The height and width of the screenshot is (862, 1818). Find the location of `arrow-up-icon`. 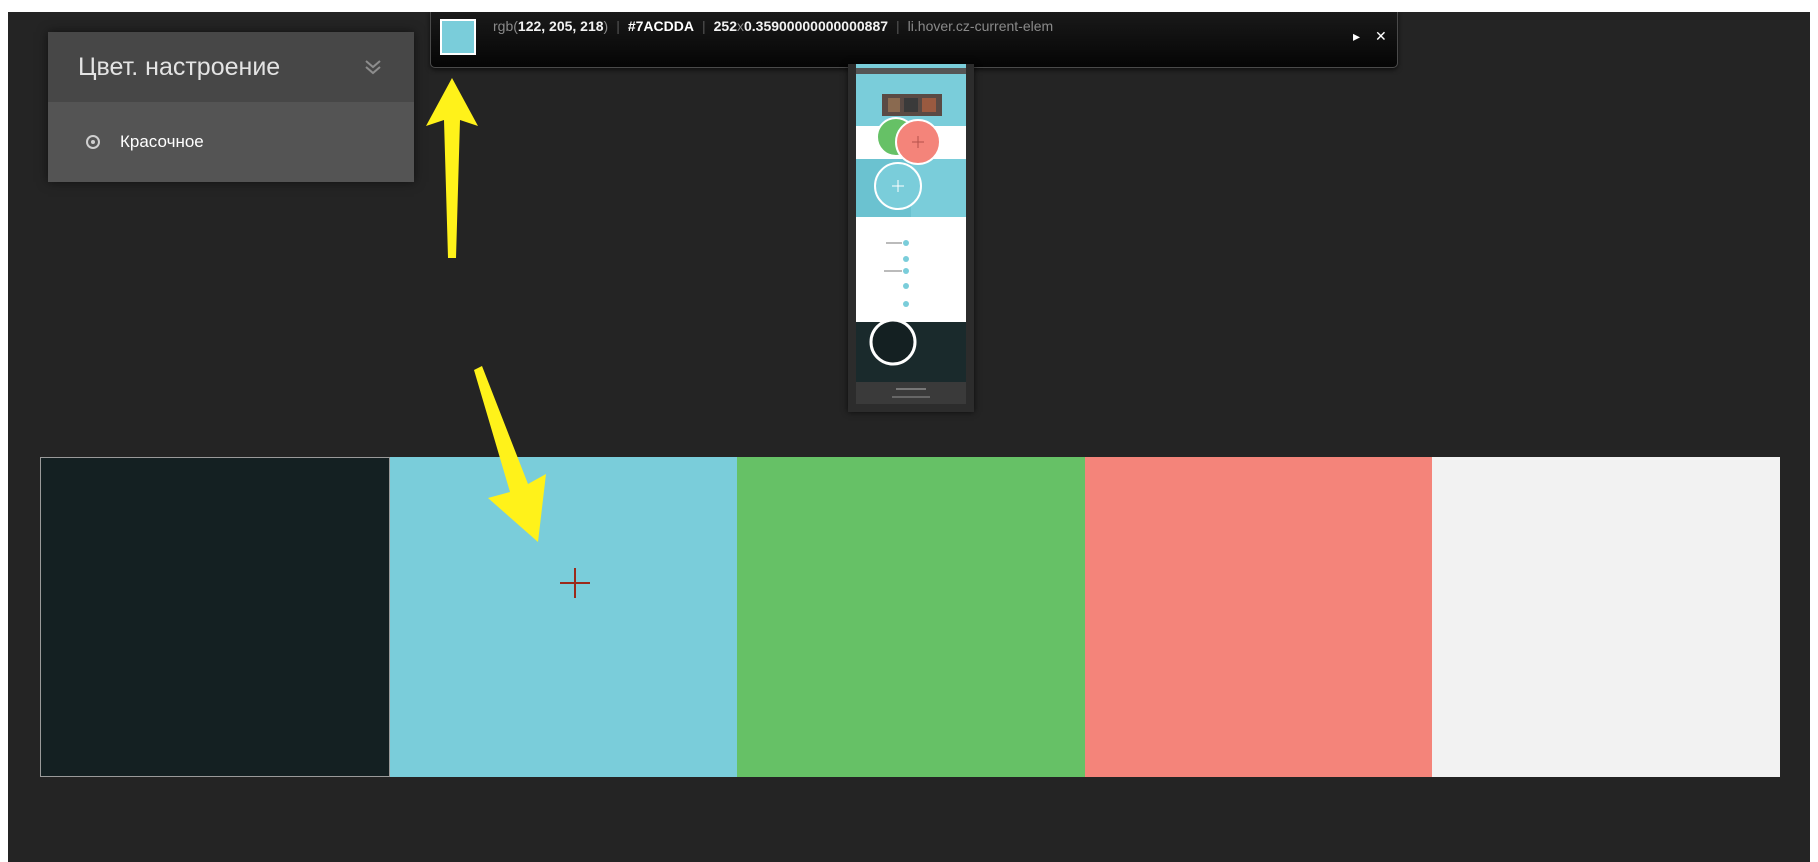

arrow-up-icon is located at coordinates (452, 168).